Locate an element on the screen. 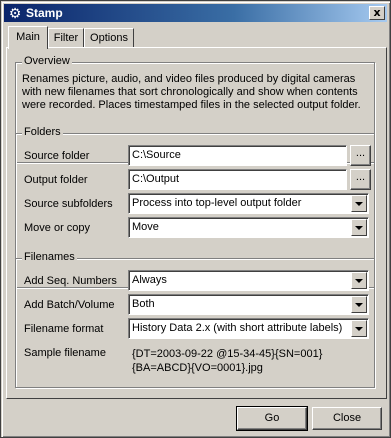 The height and width of the screenshot is (438, 391). move-or-copy-label: Move or copy is located at coordinates (57, 228).